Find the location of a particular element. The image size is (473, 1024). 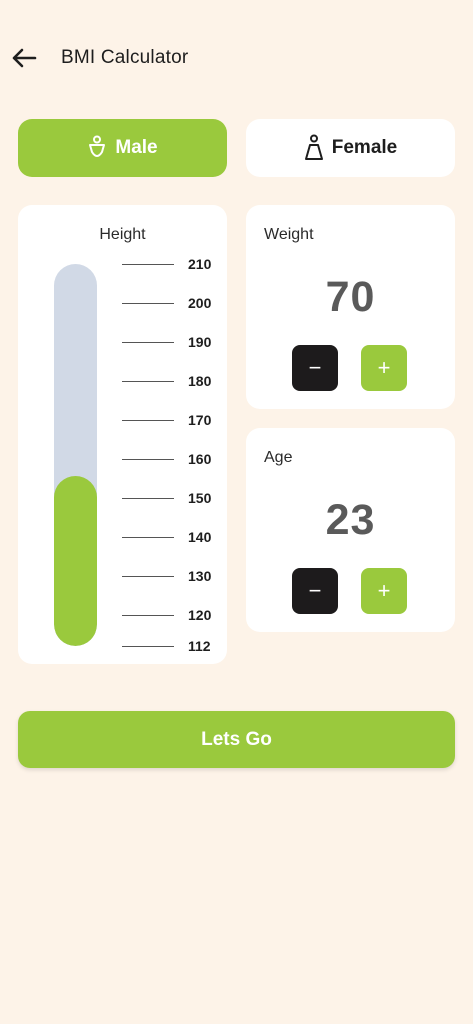

age-card: Age 23 − + is located at coordinates (350, 530).